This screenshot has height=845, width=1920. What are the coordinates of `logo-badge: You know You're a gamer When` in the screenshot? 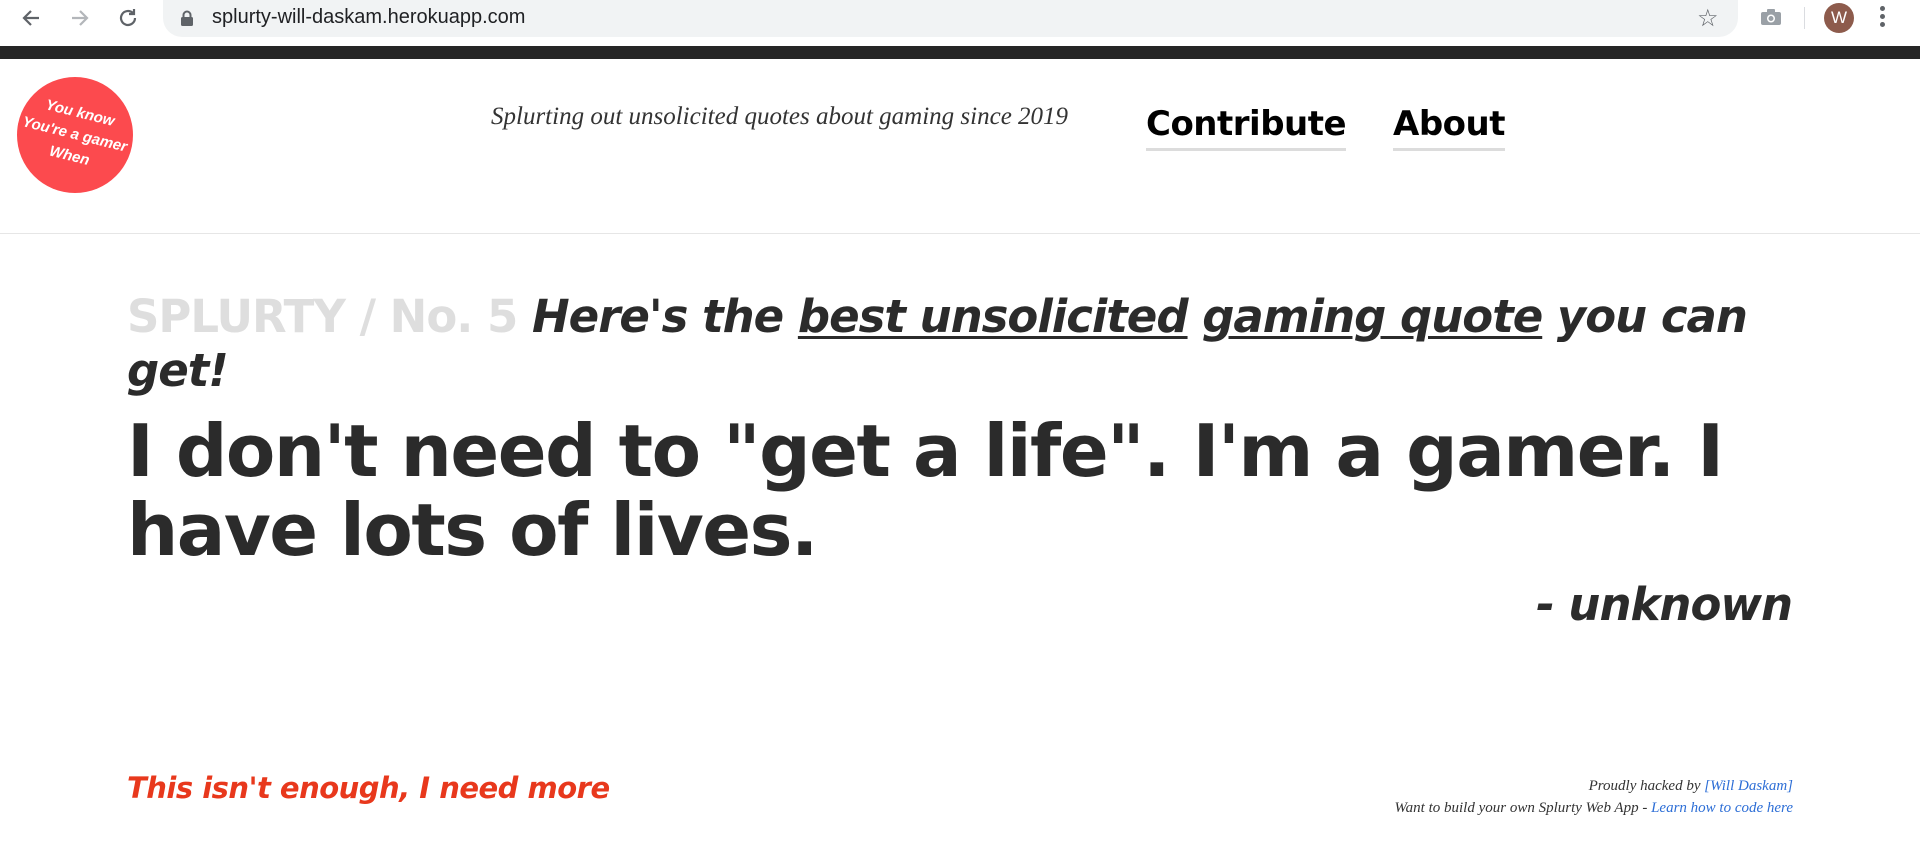 It's located at (75, 135).